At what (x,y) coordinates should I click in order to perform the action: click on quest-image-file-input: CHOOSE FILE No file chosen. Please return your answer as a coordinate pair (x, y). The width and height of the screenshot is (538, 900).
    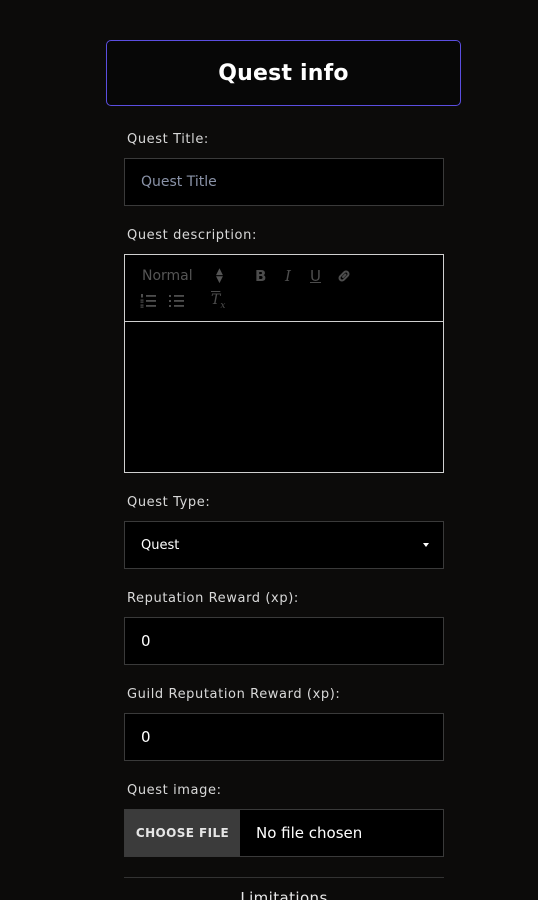
    Looking at the image, I should click on (284, 833).